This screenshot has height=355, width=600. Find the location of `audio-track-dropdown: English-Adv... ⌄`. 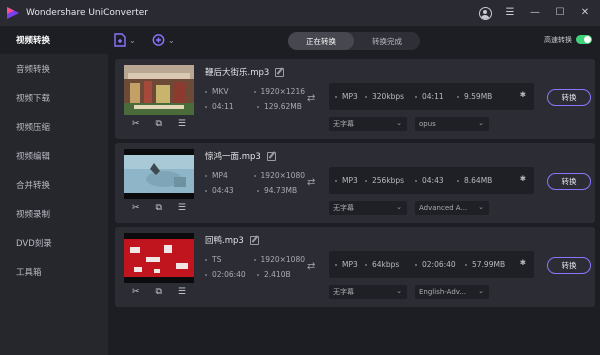

audio-track-dropdown: English-Adv... ⌄ is located at coordinates (452, 292).